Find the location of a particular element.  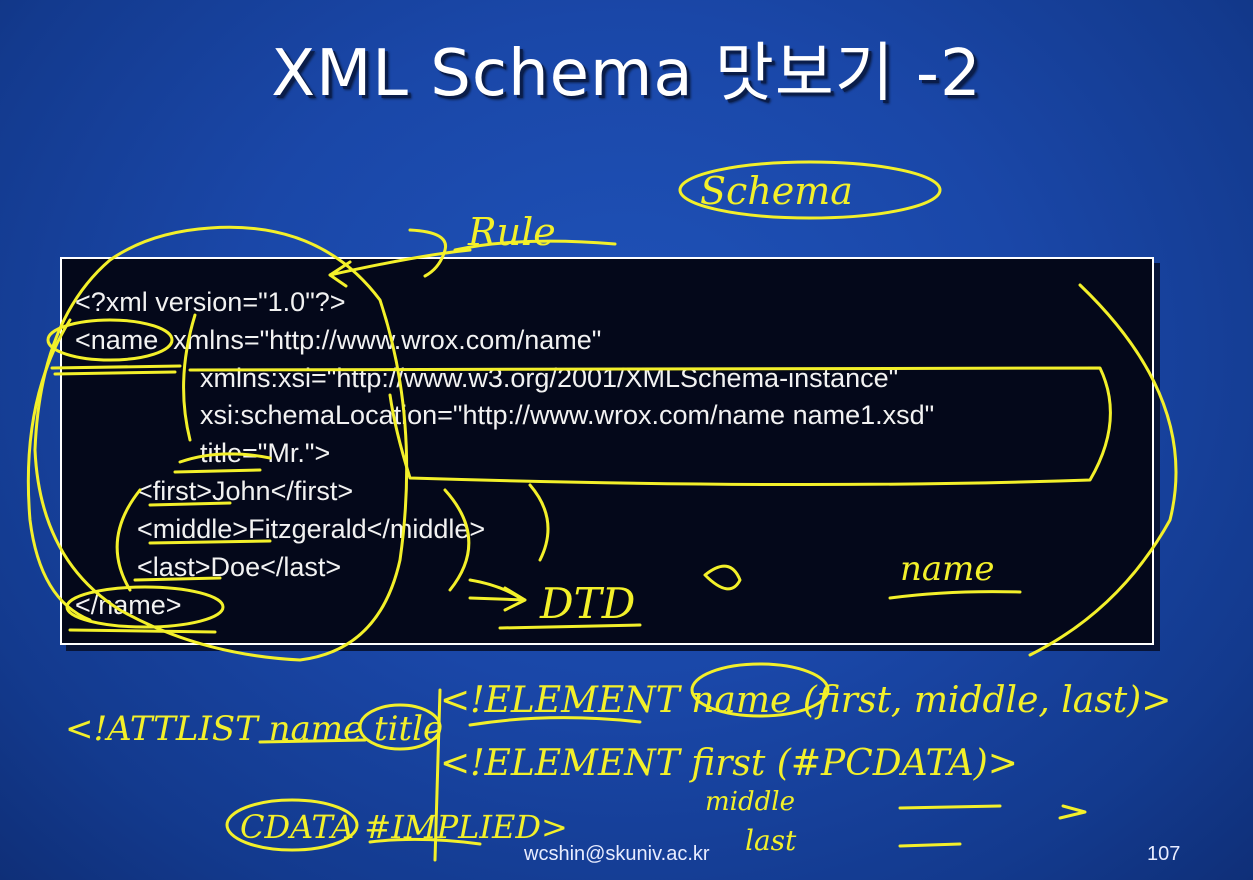

rule-underline is located at coordinates (535, 245).